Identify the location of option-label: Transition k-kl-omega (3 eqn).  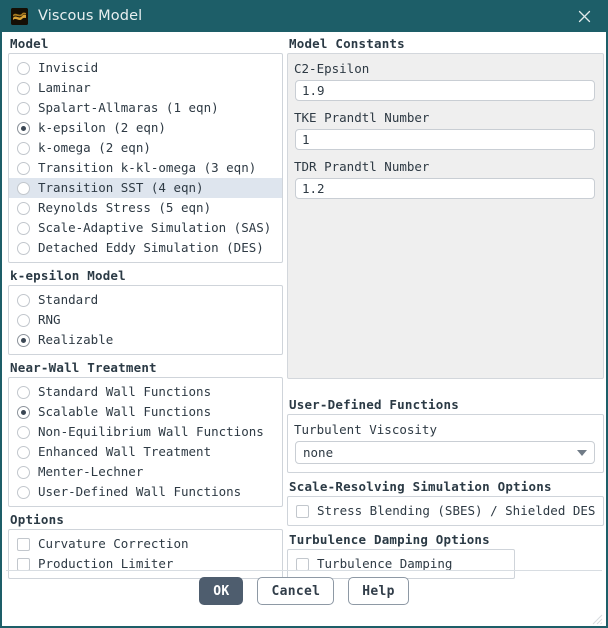
(147, 167).